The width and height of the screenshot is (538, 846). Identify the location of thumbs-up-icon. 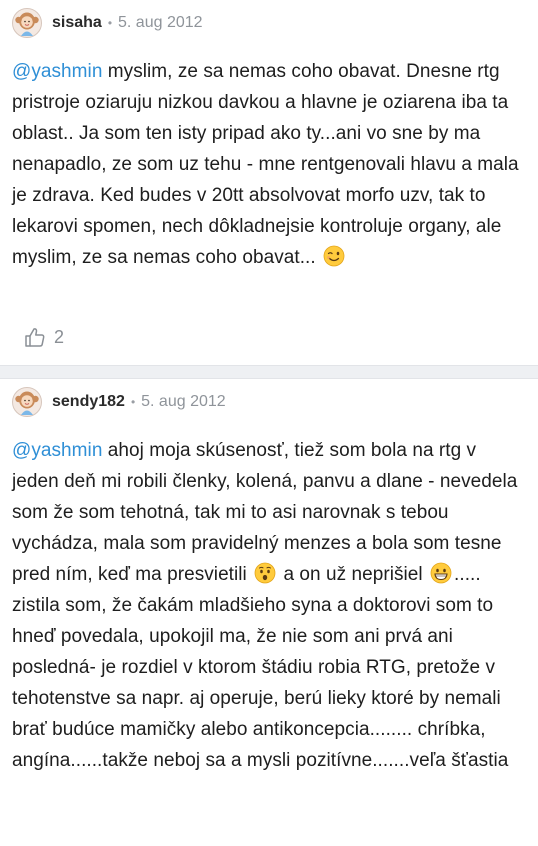
(35, 337).